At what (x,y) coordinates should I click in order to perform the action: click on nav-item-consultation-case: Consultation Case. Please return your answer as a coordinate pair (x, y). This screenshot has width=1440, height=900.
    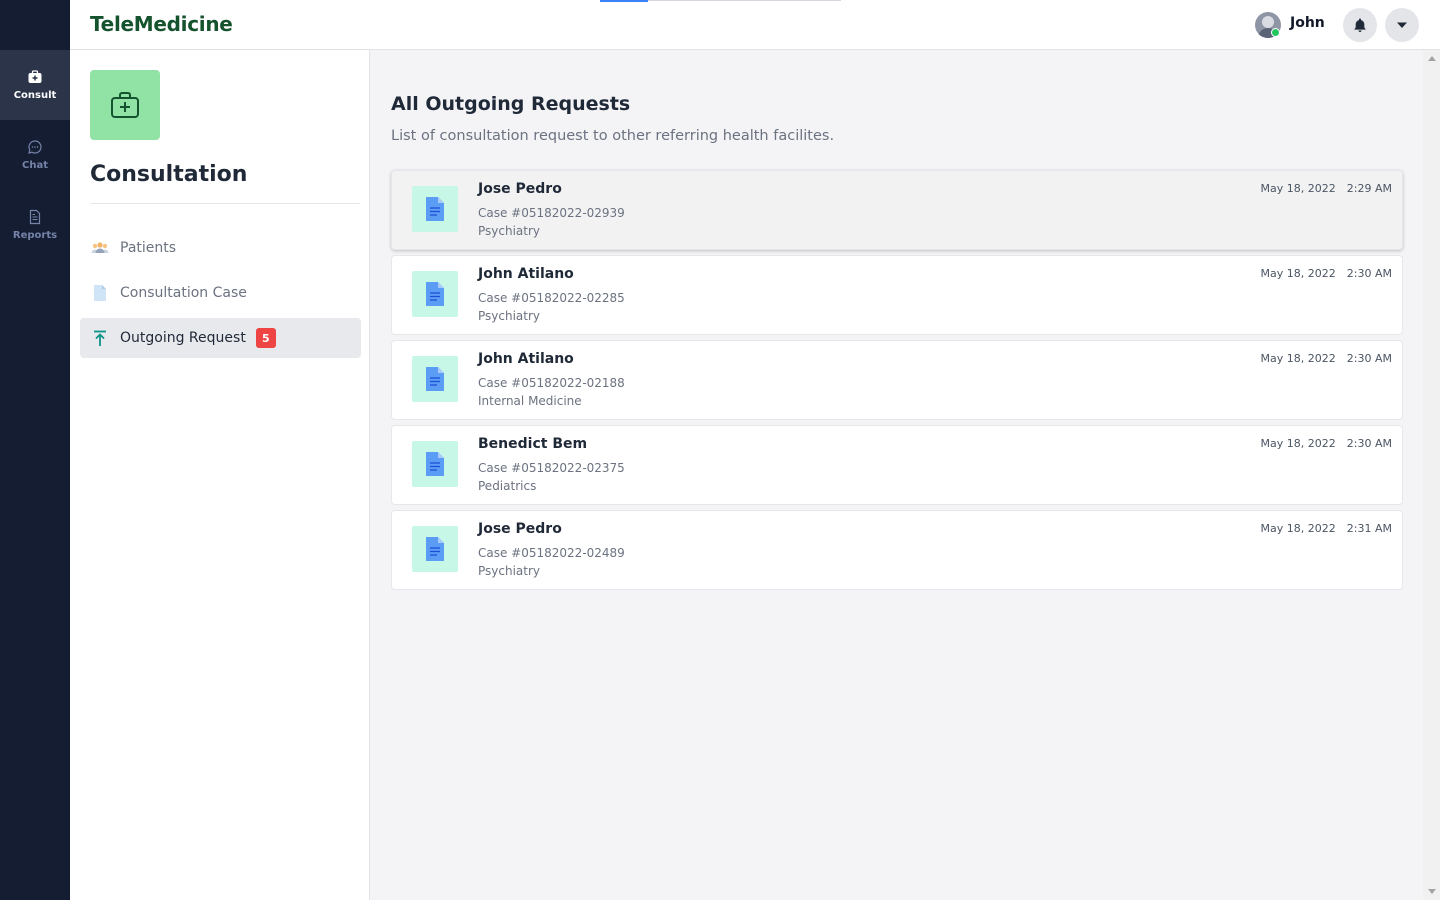
    Looking at the image, I should click on (220, 293).